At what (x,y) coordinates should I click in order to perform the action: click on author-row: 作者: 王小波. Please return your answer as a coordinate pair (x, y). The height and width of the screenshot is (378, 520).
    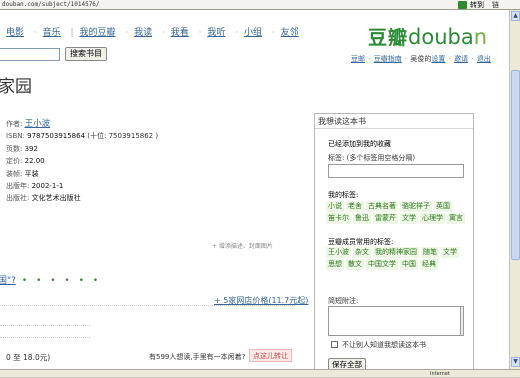
    Looking at the image, I should click on (82, 124).